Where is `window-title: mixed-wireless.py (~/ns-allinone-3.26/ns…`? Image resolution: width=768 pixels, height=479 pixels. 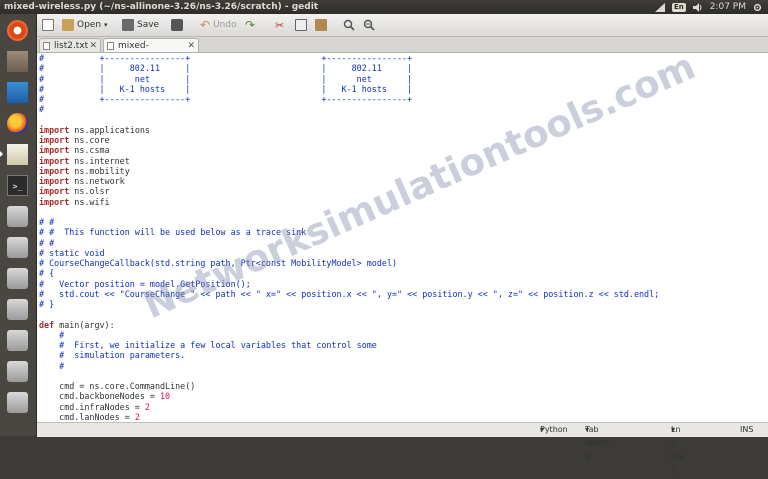
window-title: mixed-wireless.py (~/ns-allinone-3.26/ns… is located at coordinates (161, 7).